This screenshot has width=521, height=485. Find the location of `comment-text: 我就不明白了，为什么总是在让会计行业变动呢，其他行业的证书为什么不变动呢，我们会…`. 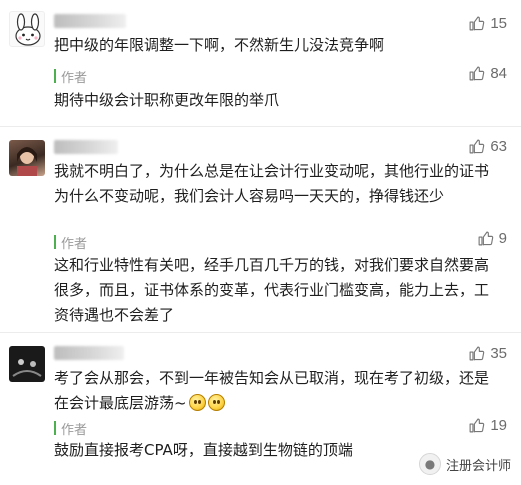

comment-text: 我就不明白了，为什么总是在让会计行业变动呢，其他行业的证书为什么不变动呢，我们会… is located at coordinates (272, 183).